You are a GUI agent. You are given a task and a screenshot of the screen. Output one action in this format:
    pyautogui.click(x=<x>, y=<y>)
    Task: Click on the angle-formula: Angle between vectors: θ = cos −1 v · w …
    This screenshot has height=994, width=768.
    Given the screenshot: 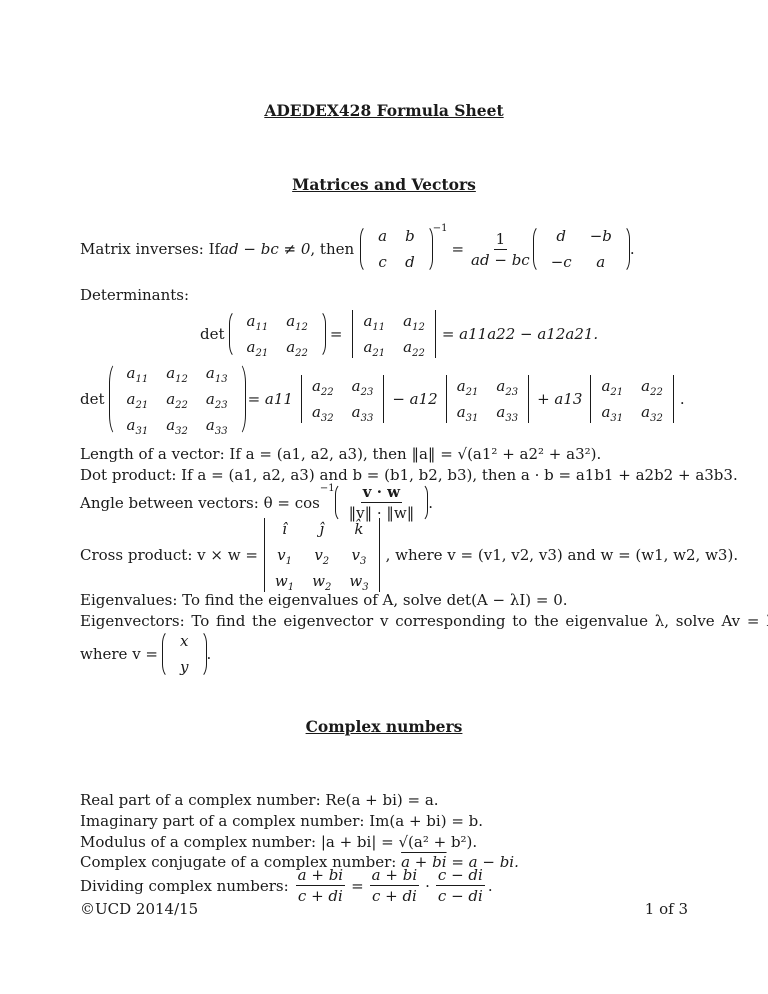 What is the action you would take?
    pyautogui.click(x=256, y=502)
    